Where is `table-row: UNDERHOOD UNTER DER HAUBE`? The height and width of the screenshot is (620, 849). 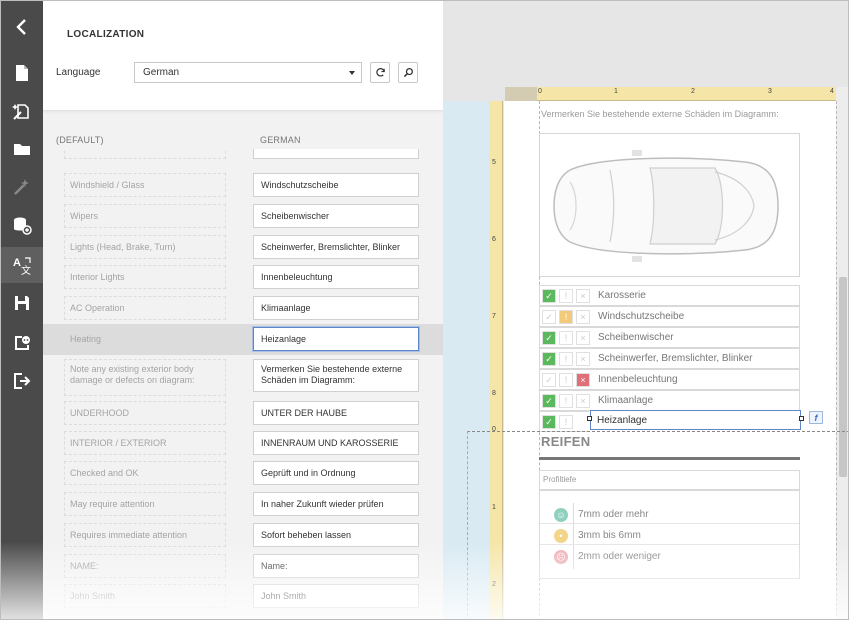 table-row: UNDERHOOD UNTER DER HAUBE is located at coordinates (243, 413).